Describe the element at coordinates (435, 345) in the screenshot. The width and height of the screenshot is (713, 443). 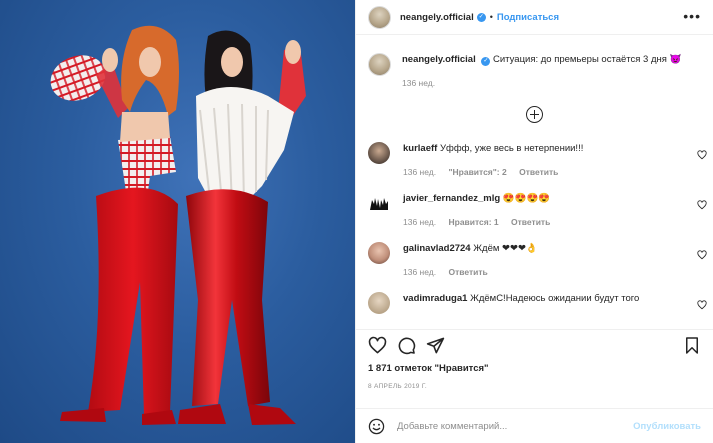
I see `share-icon` at that location.